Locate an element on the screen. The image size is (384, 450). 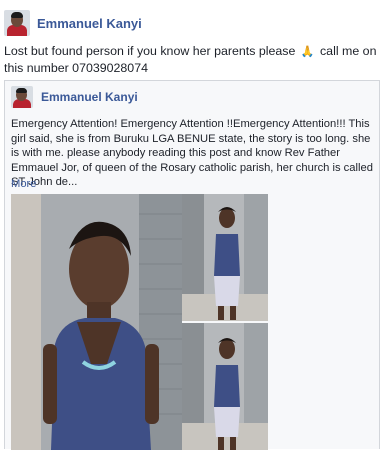
more-link: More is located at coordinates (24, 184).